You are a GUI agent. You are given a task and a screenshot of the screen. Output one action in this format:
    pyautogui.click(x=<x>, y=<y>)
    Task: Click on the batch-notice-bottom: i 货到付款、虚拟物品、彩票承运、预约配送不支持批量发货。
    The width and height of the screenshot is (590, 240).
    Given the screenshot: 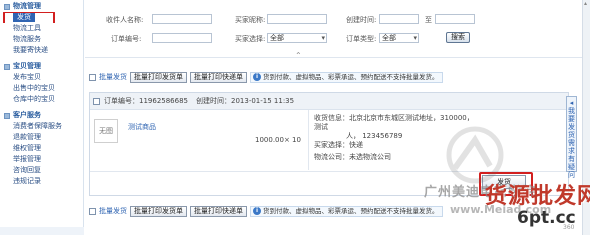 What is the action you would take?
    pyautogui.click(x=346, y=211)
    